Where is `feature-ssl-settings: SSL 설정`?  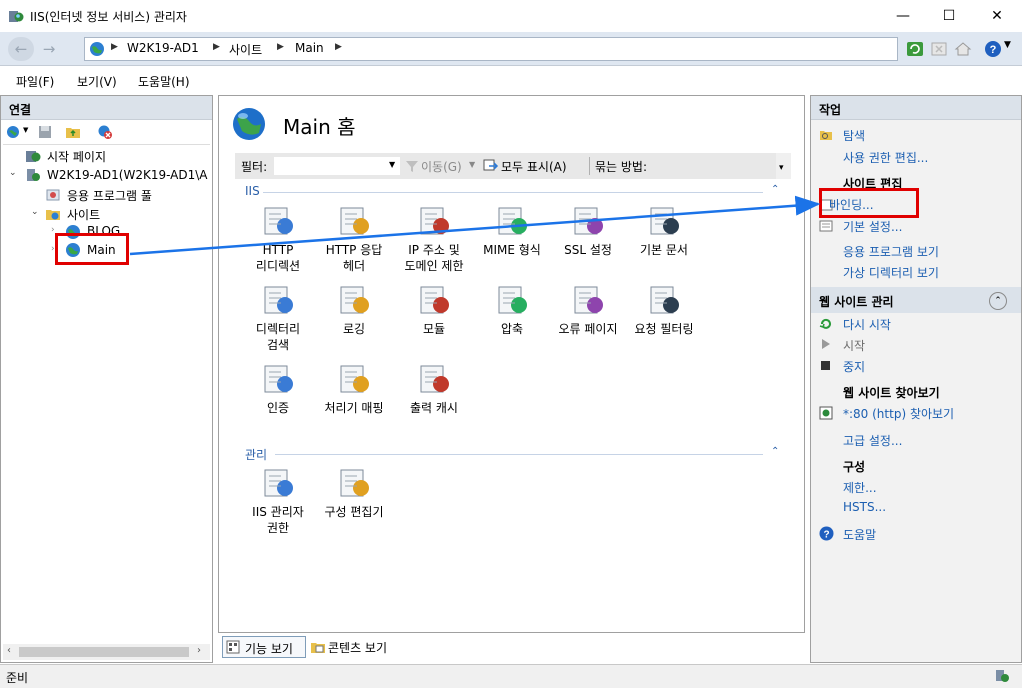
feature-ssl-settings: SSL 설정 is located at coordinates (588, 231).